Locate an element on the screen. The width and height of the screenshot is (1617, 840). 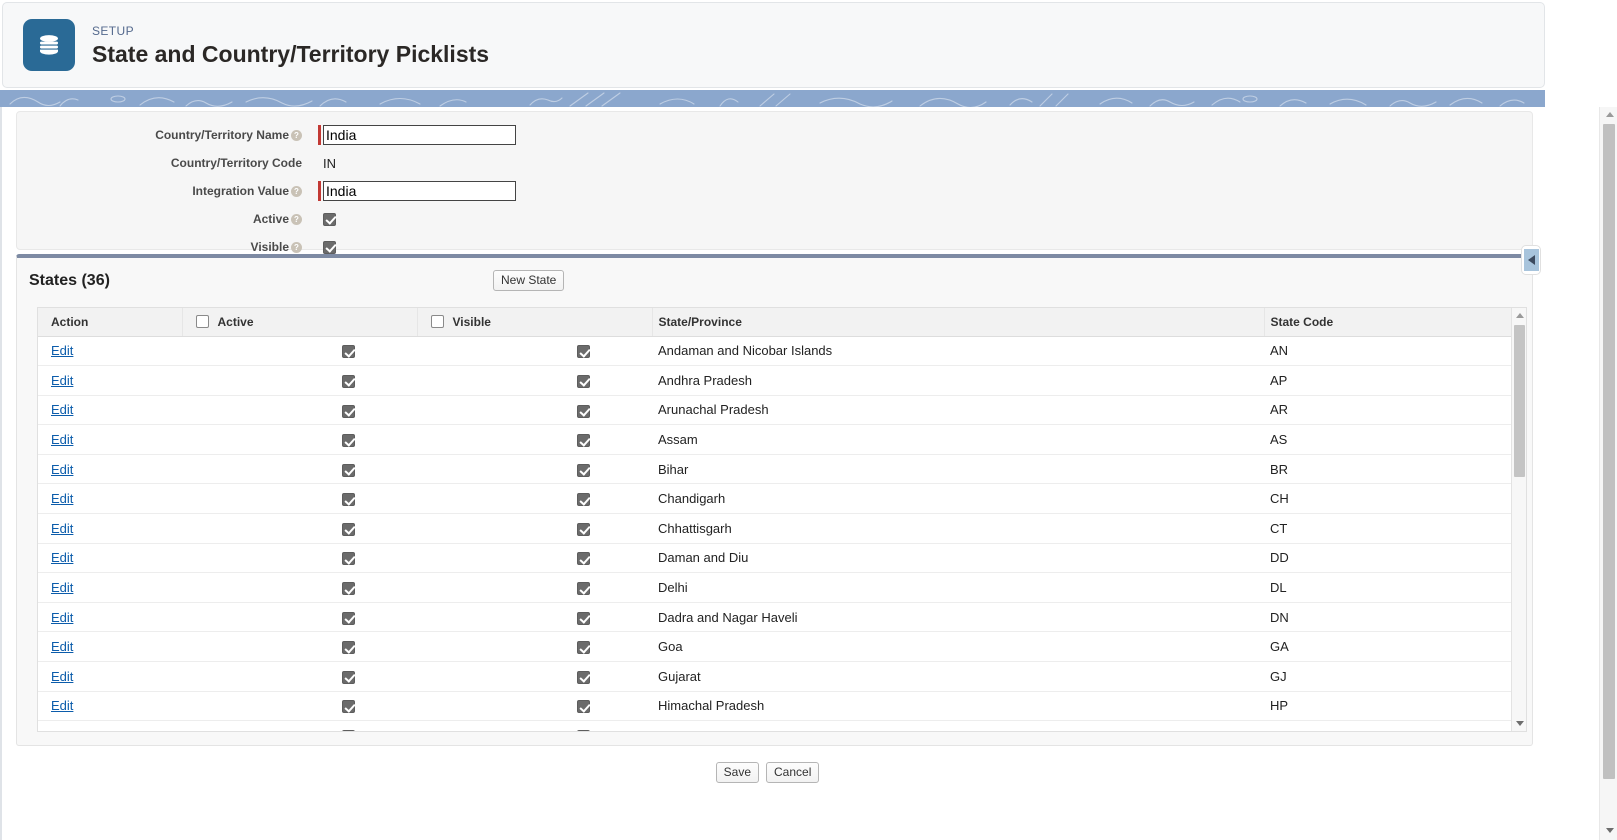
active-checkbox is located at coordinates (329, 219).